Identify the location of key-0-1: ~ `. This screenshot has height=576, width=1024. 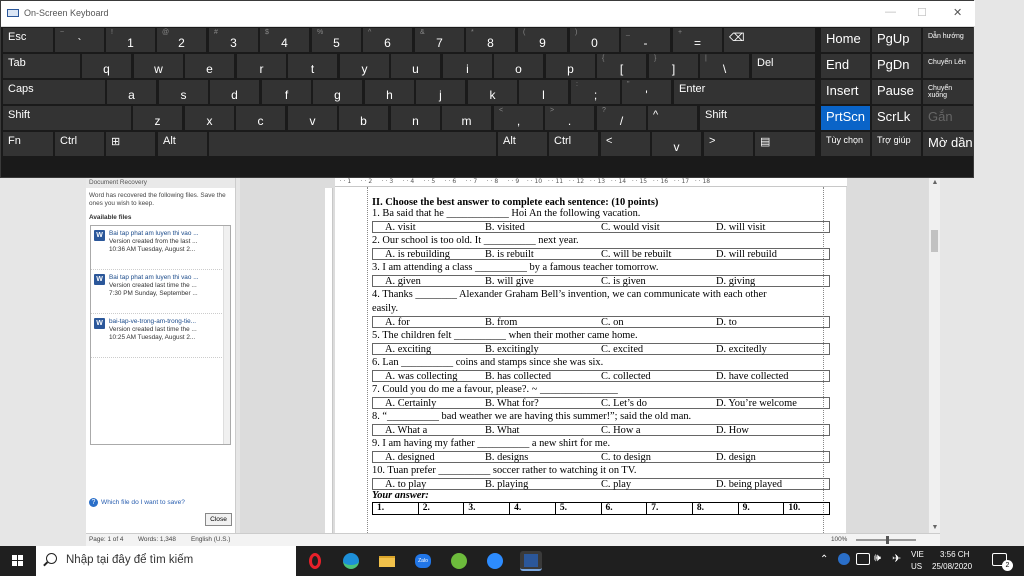
(79, 40).